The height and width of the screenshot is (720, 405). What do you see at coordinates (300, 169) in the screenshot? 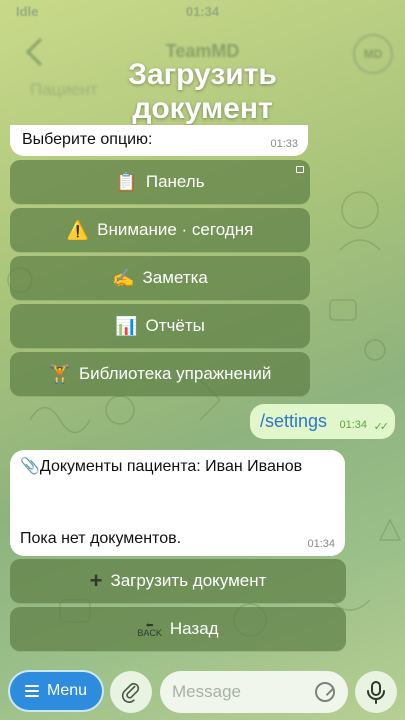
I see `web-app-corner-icon` at bounding box center [300, 169].